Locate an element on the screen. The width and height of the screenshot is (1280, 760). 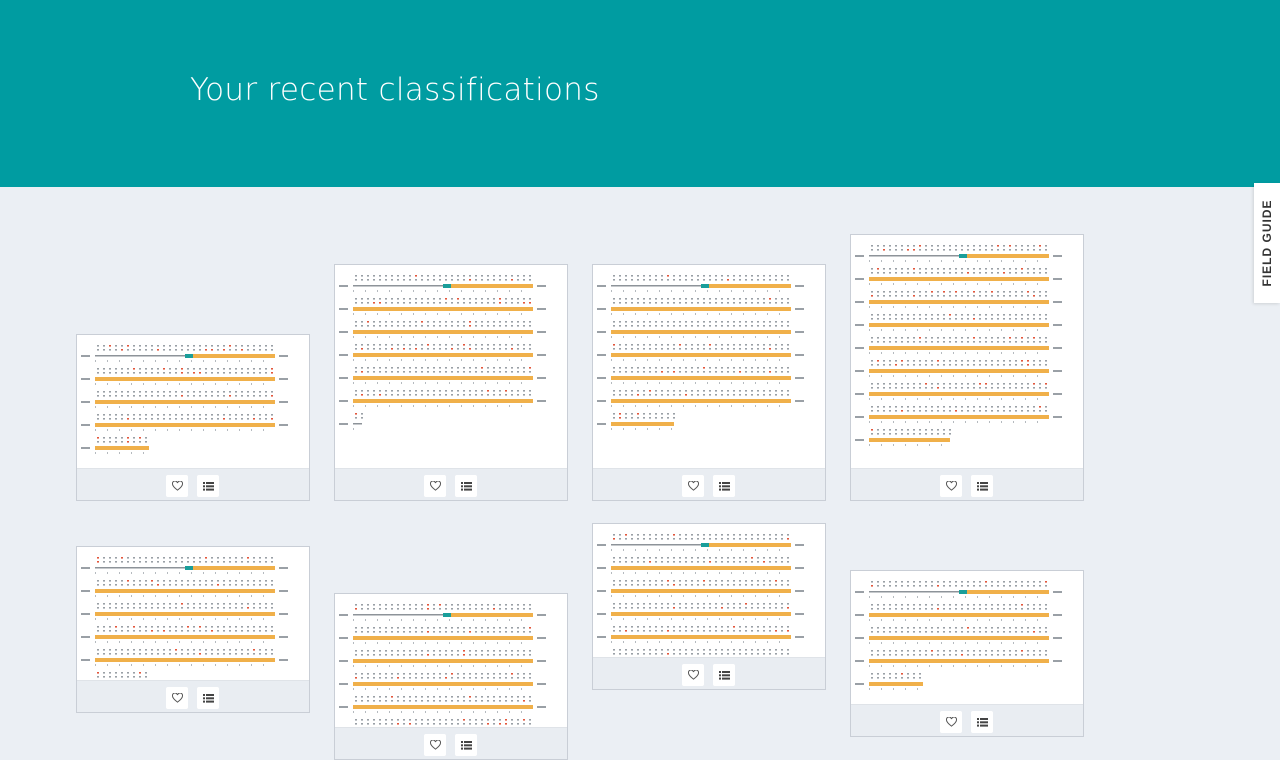
field-guide-tab: FIELD GUIDE is located at coordinates (1267, 243).